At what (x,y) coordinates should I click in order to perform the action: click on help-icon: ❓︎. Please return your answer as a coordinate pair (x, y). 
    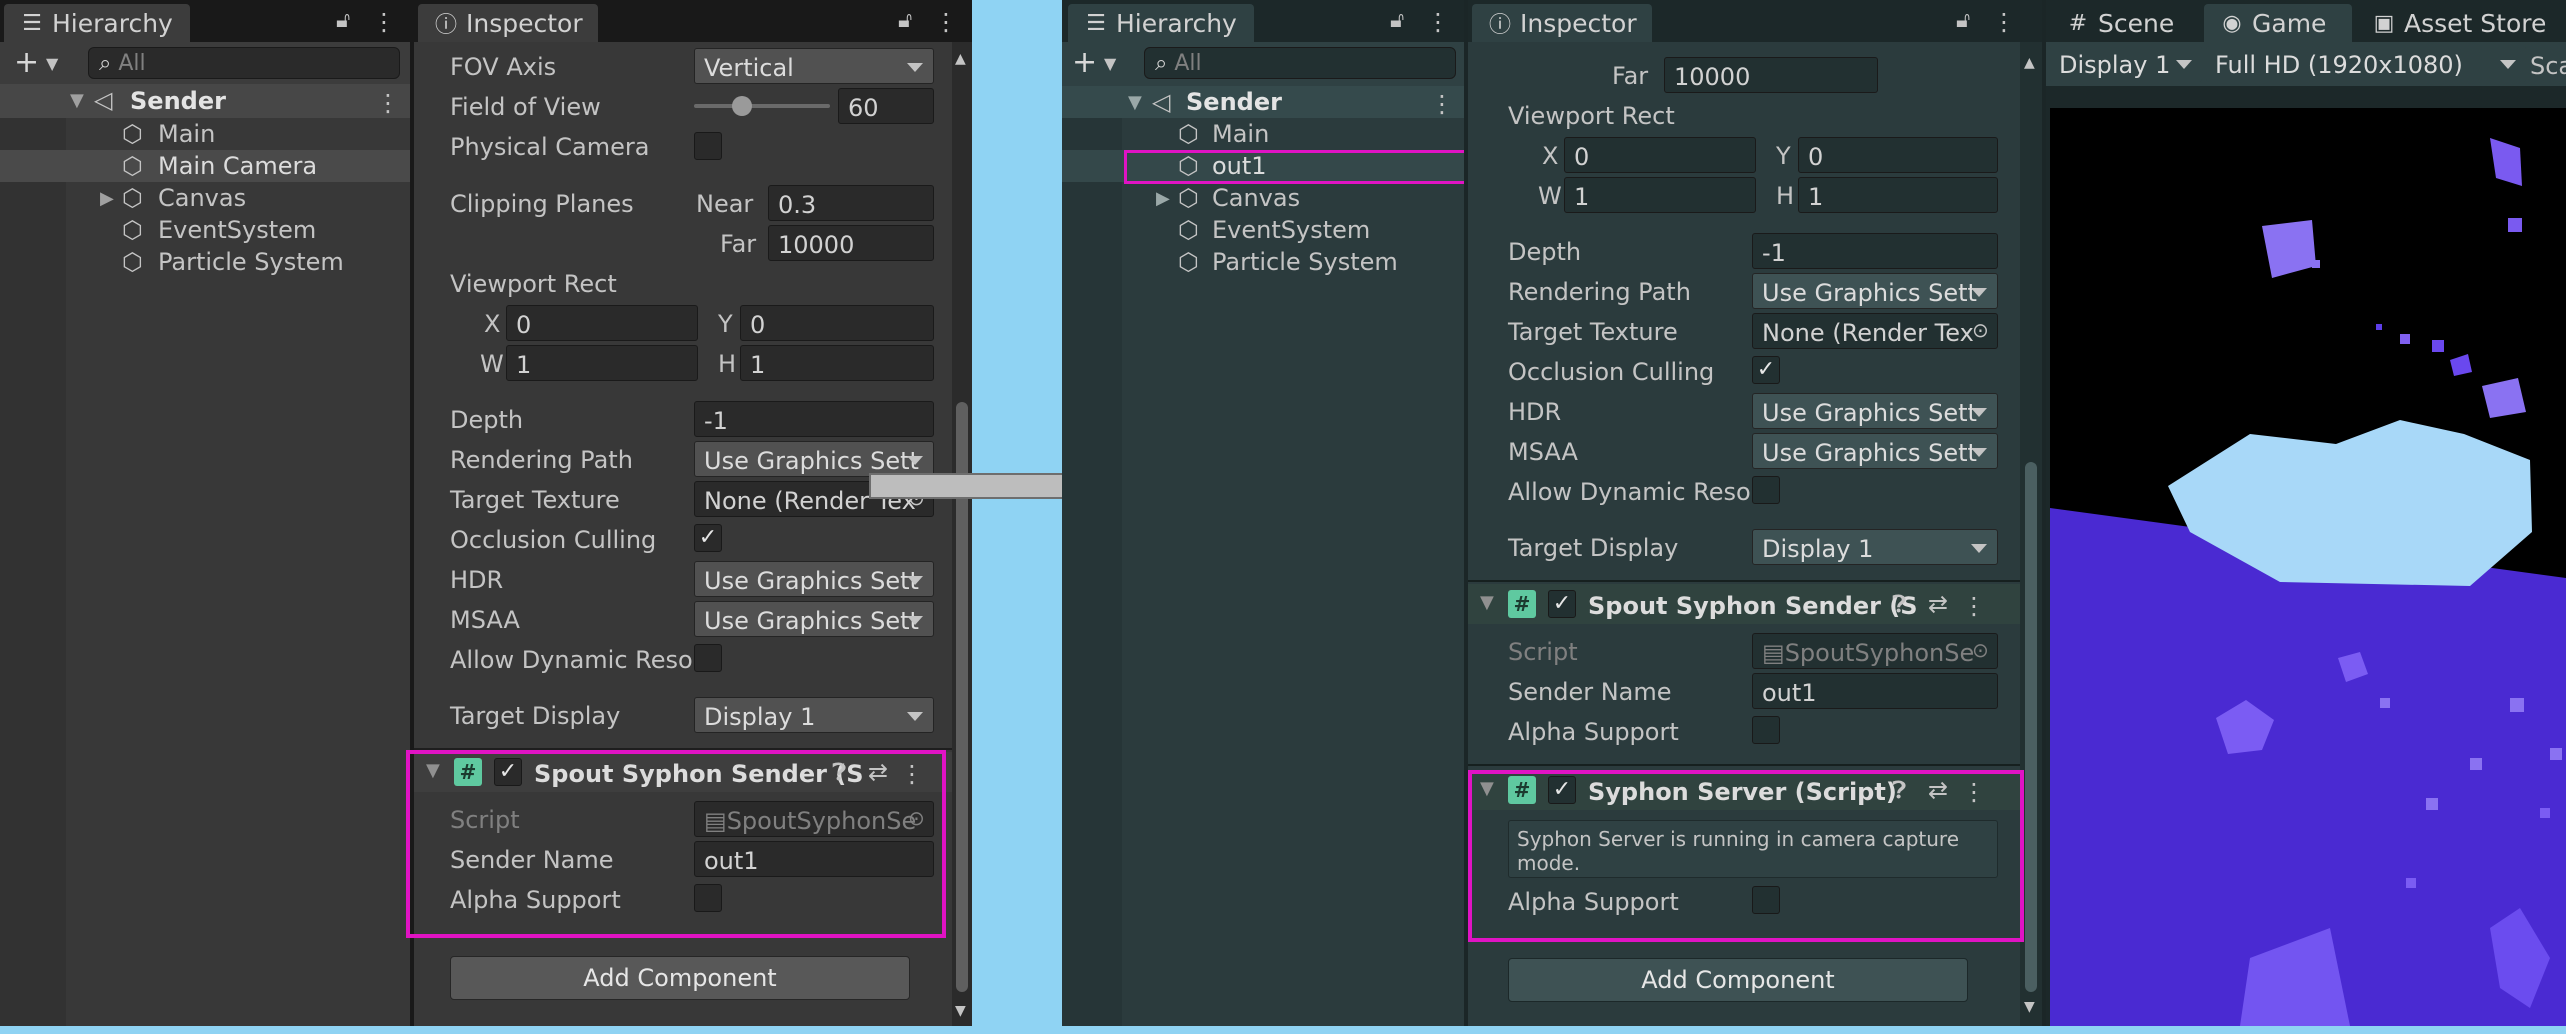
    Looking at the image, I should click on (1899, 604).